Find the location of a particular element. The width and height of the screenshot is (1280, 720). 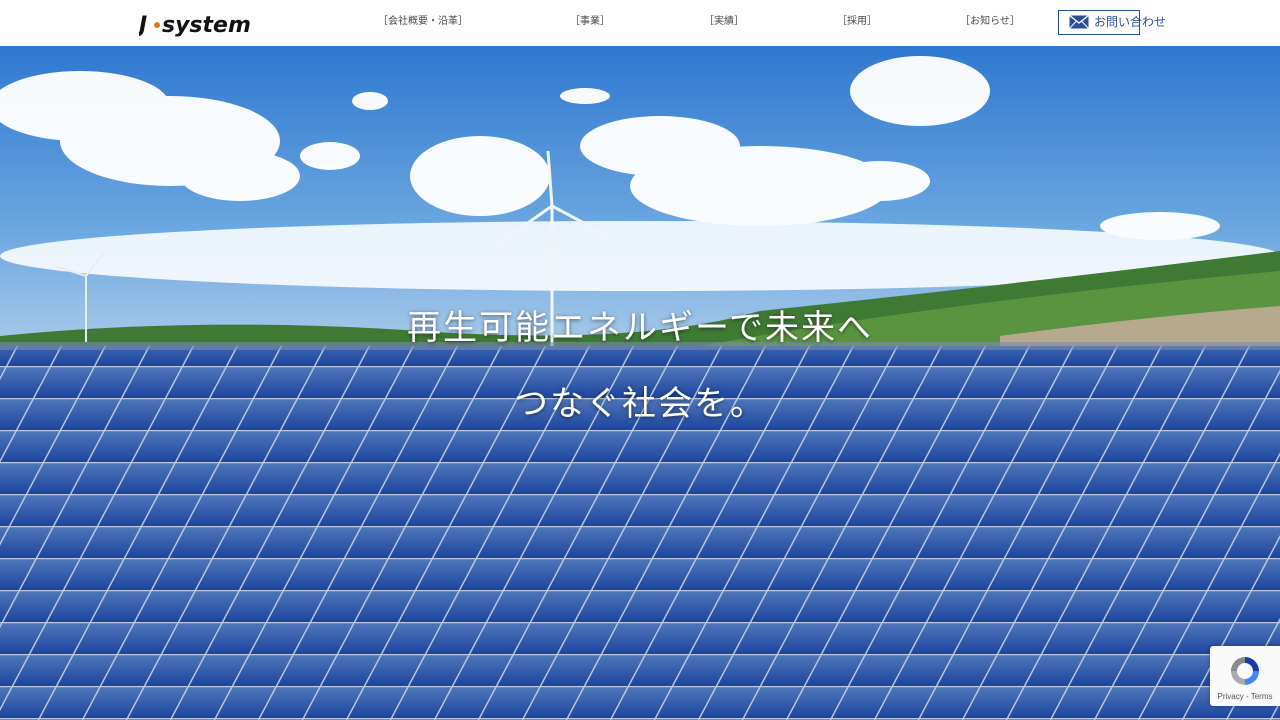

mail-icon is located at coordinates (1079, 22).